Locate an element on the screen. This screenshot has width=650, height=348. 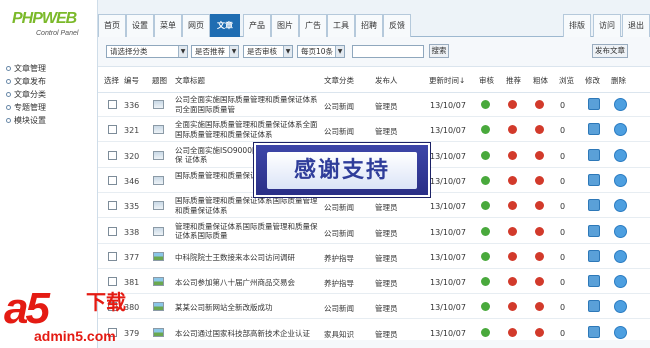
row-title: 管理和质量保证体系国际质量管理和质量保 证体系国际质量 is located at coordinates (249, 232).